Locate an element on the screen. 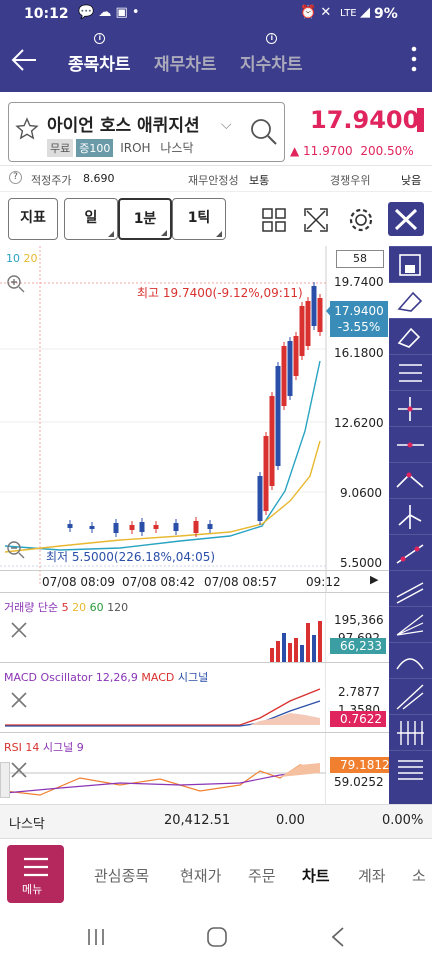  nav-chart: 차트 is located at coordinates (316, 875).